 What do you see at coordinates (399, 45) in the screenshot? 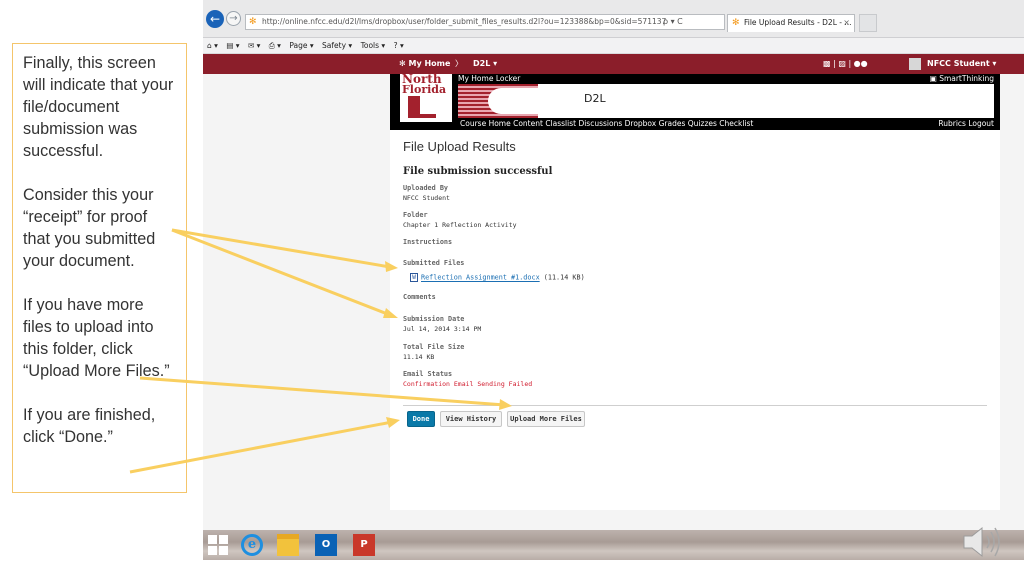
I see `help-icon: ? ▾` at bounding box center [399, 45].